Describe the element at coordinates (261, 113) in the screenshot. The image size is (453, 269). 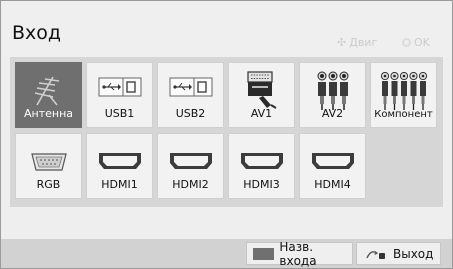
I see `input-label: AV1` at that location.